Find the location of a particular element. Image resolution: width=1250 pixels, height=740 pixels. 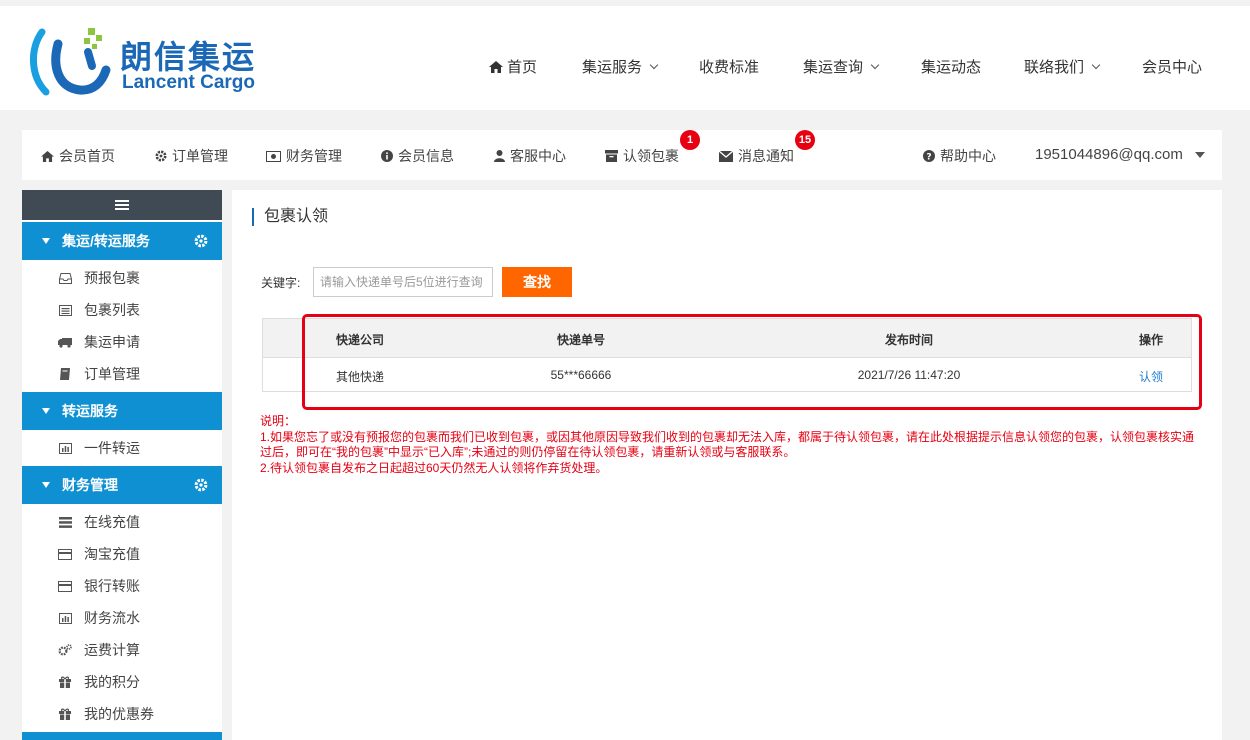

truck-icon is located at coordinates (65, 342).